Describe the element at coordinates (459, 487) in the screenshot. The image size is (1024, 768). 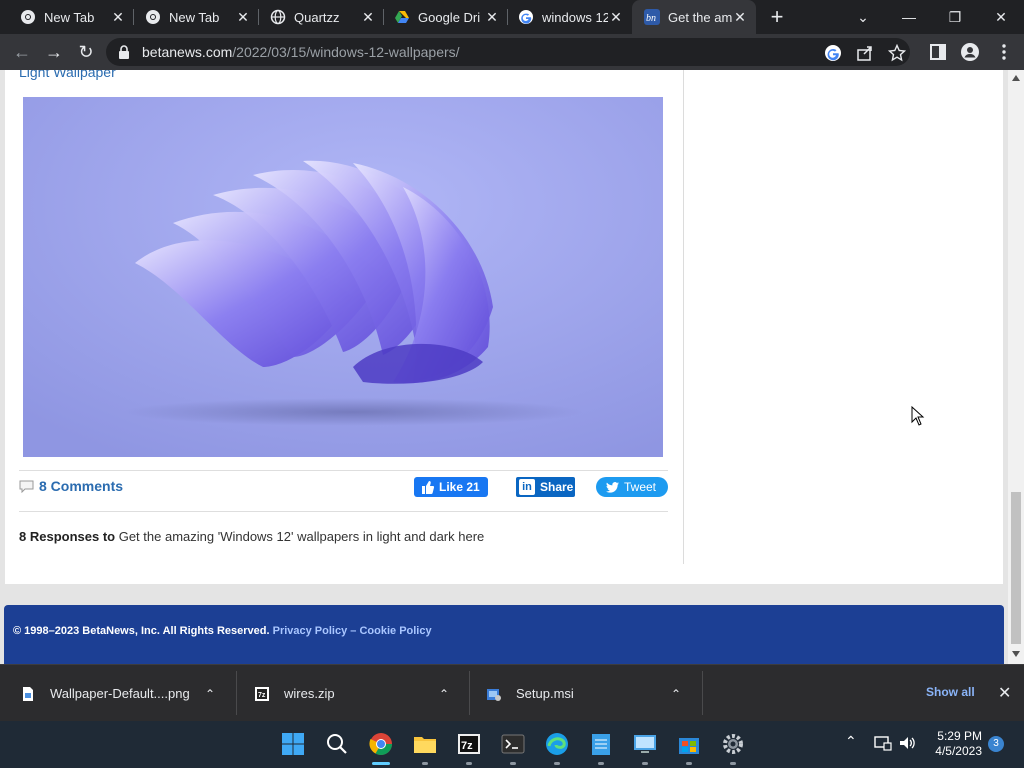
I see `facebook-like-label: Like 21` at that location.